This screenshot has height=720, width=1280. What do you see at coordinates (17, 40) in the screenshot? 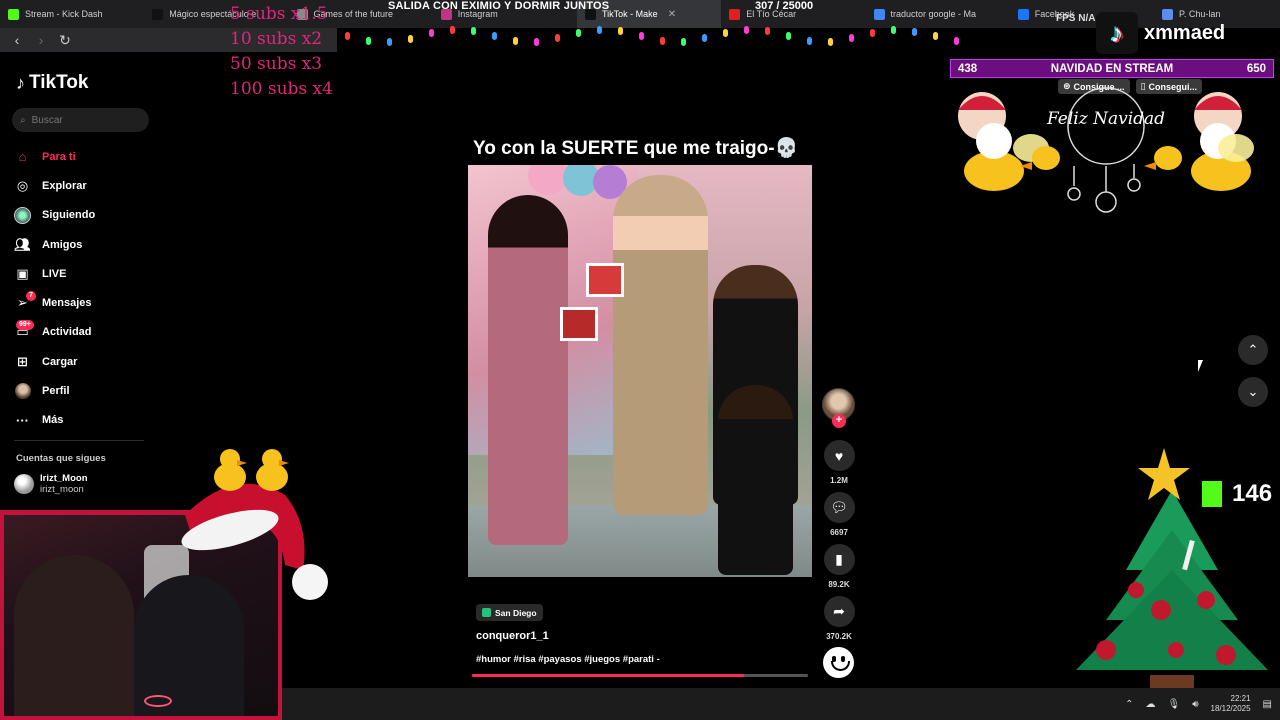
I see `back-icon: ‹` at bounding box center [17, 40].